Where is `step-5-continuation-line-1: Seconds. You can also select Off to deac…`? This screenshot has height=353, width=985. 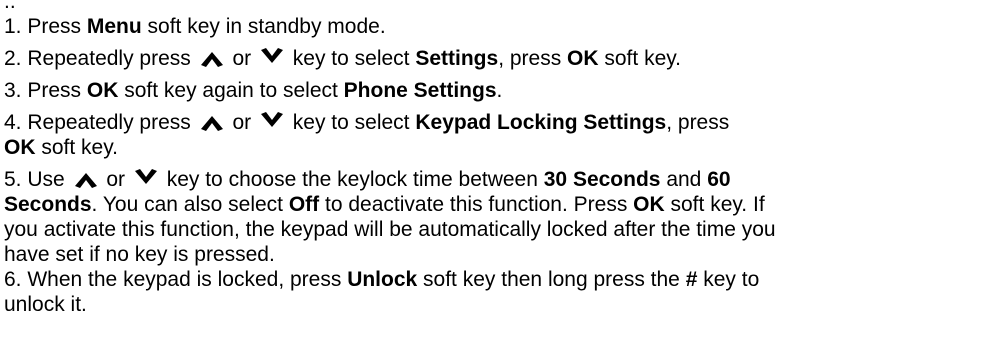
step-5-continuation-line-1: Seconds. You can also select Off to deac… is located at coordinates (493, 204).